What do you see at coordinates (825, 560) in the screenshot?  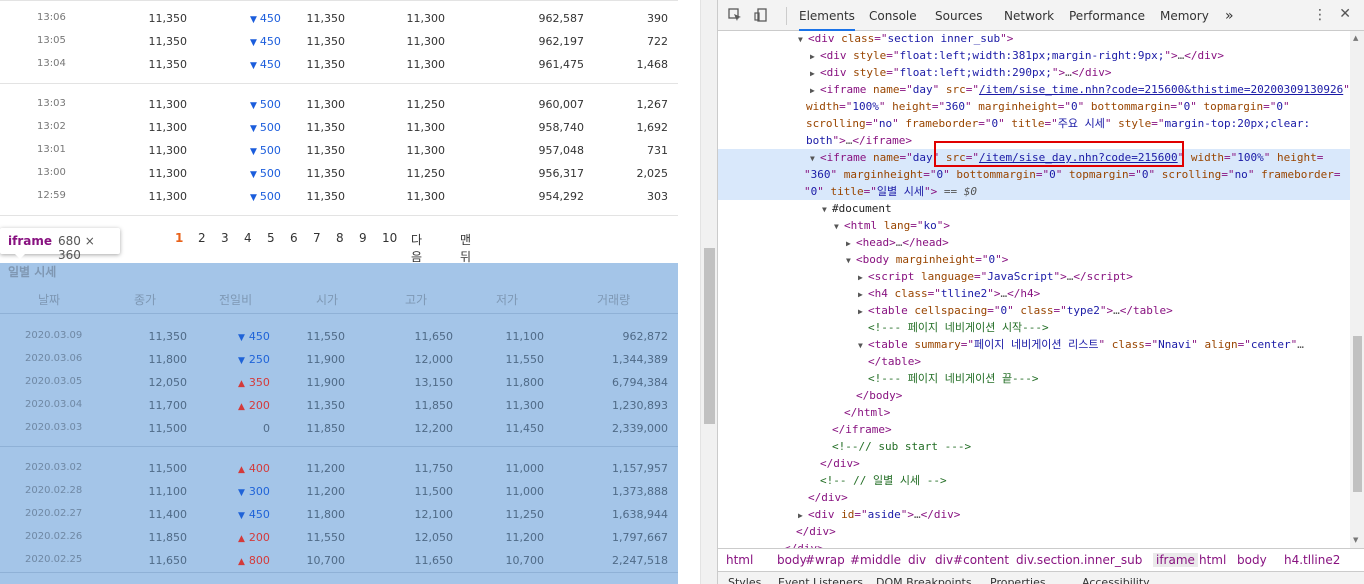 I see `breadcrumb-item: #wrap` at bounding box center [825, 560].